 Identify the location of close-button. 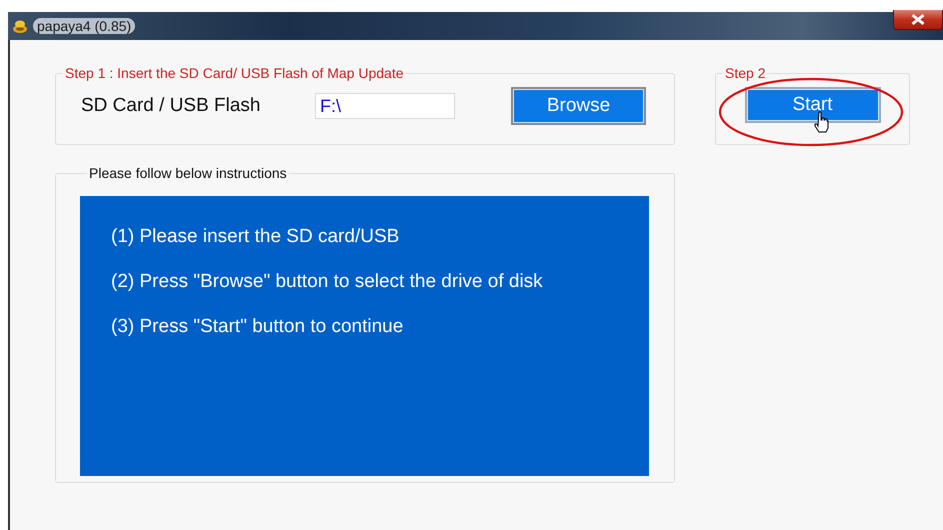
(918, 20).